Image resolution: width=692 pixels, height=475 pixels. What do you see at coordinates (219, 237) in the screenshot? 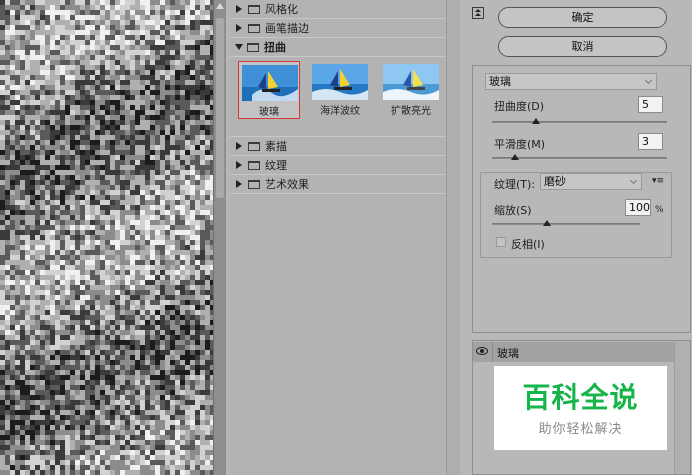
I see `preview-scrollbar` at bounding box center [219, 237].